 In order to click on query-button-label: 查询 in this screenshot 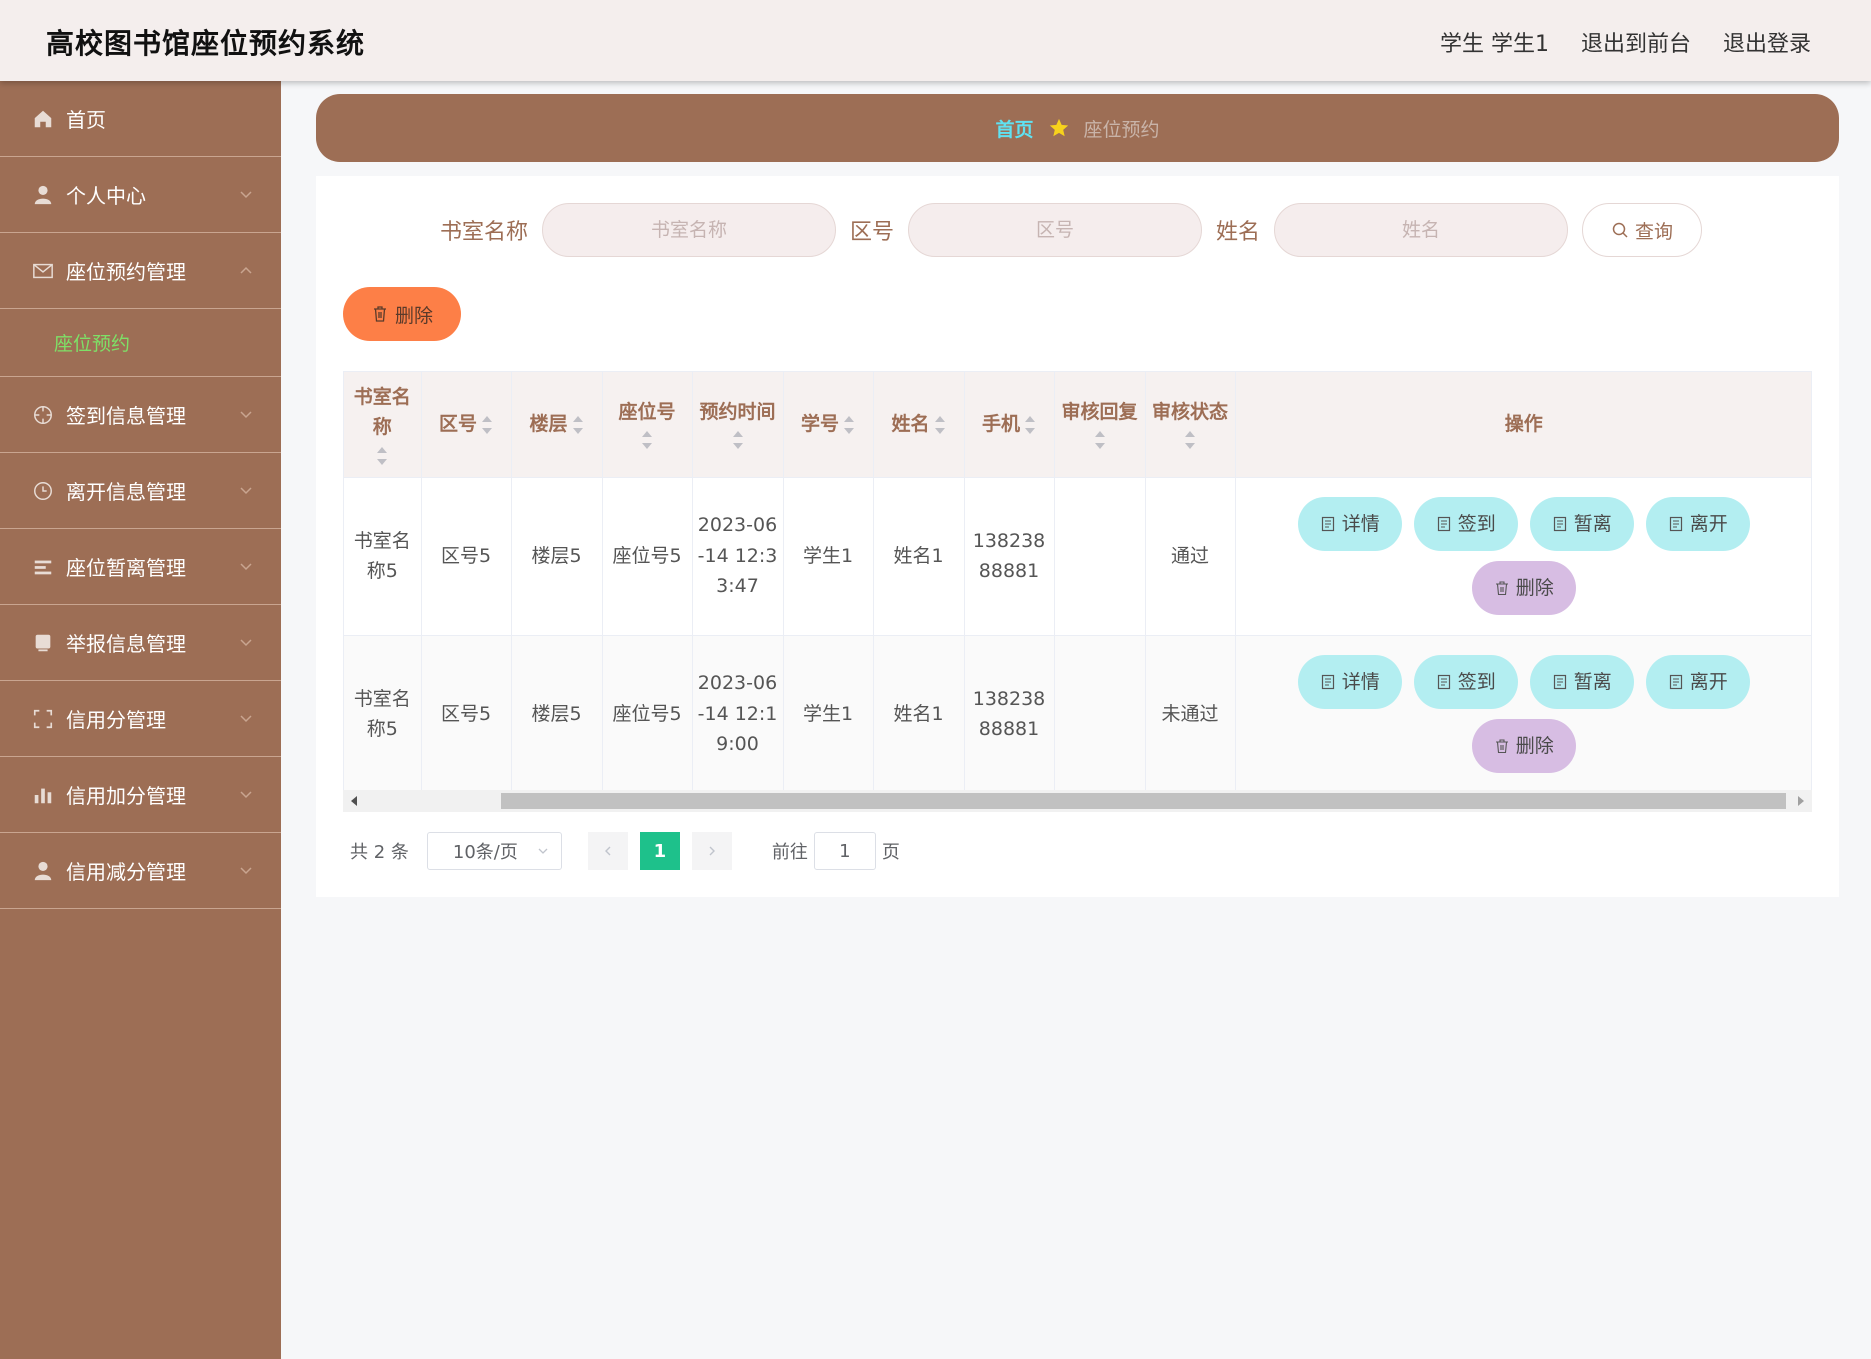, I will do `click(1654, 231)`.